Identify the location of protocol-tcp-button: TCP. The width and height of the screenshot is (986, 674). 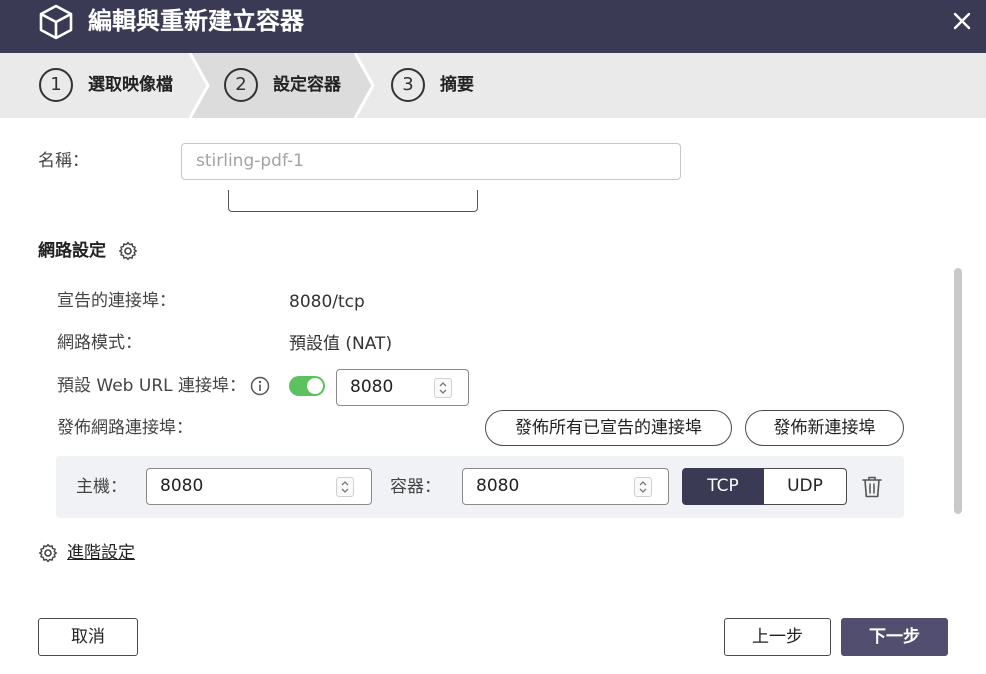
(723, 486).